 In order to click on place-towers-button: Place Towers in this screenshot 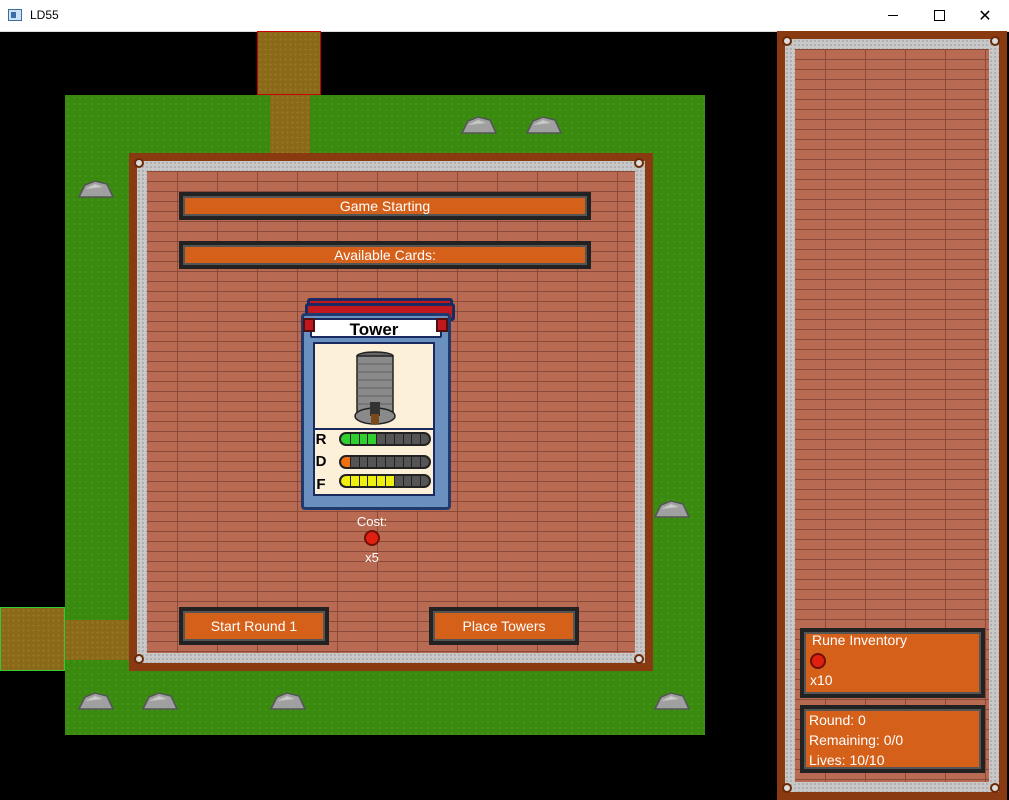, I will do `click(504, 626)`.